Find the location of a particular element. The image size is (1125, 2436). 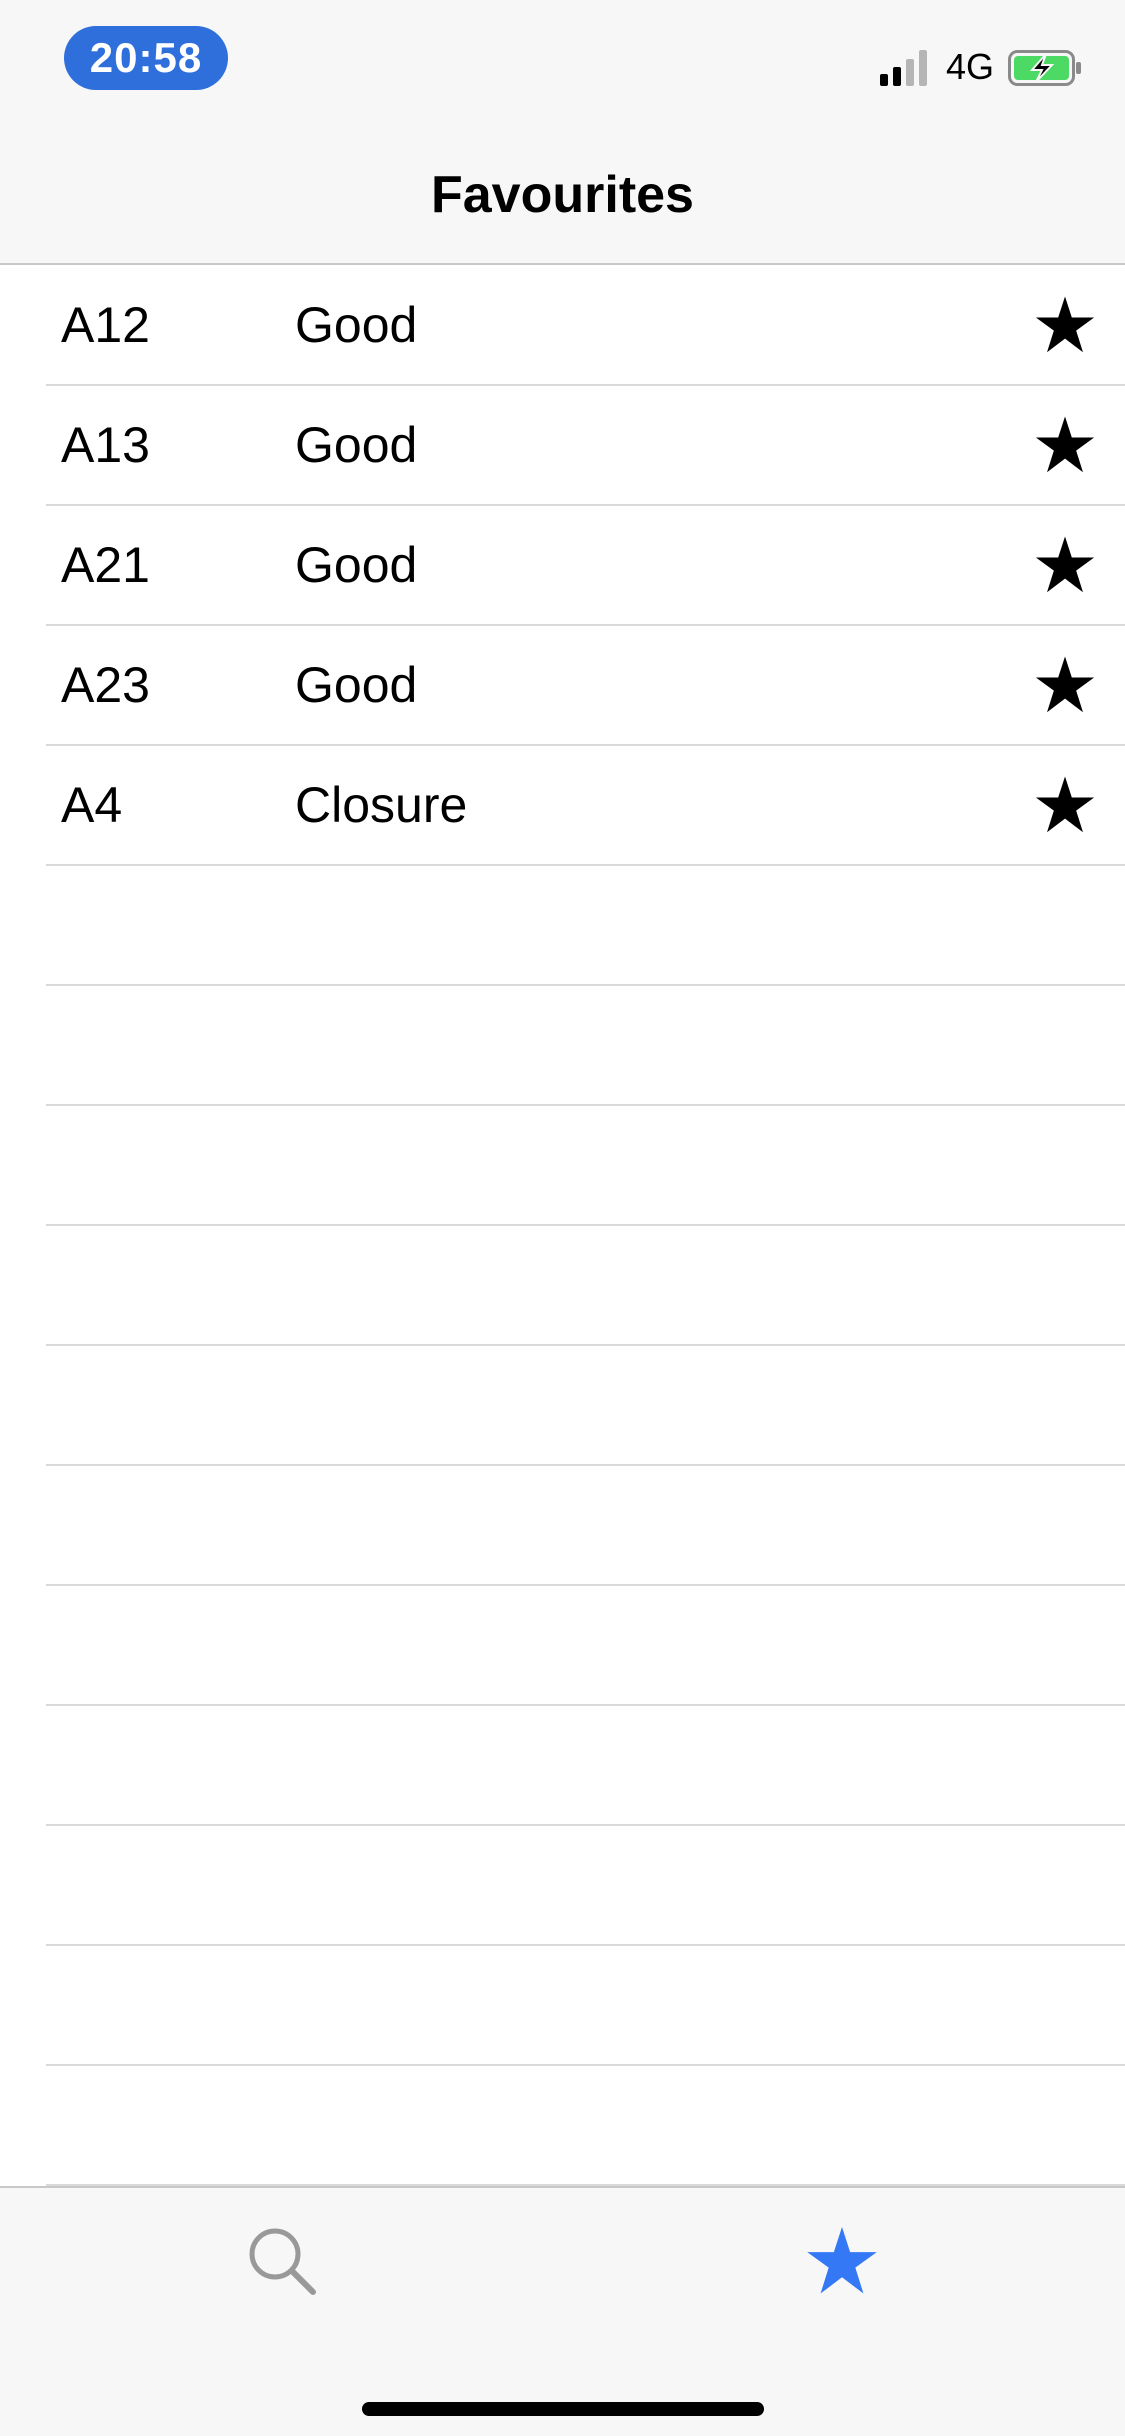

list-item: A23 Good is located at coordinates (585, 686).